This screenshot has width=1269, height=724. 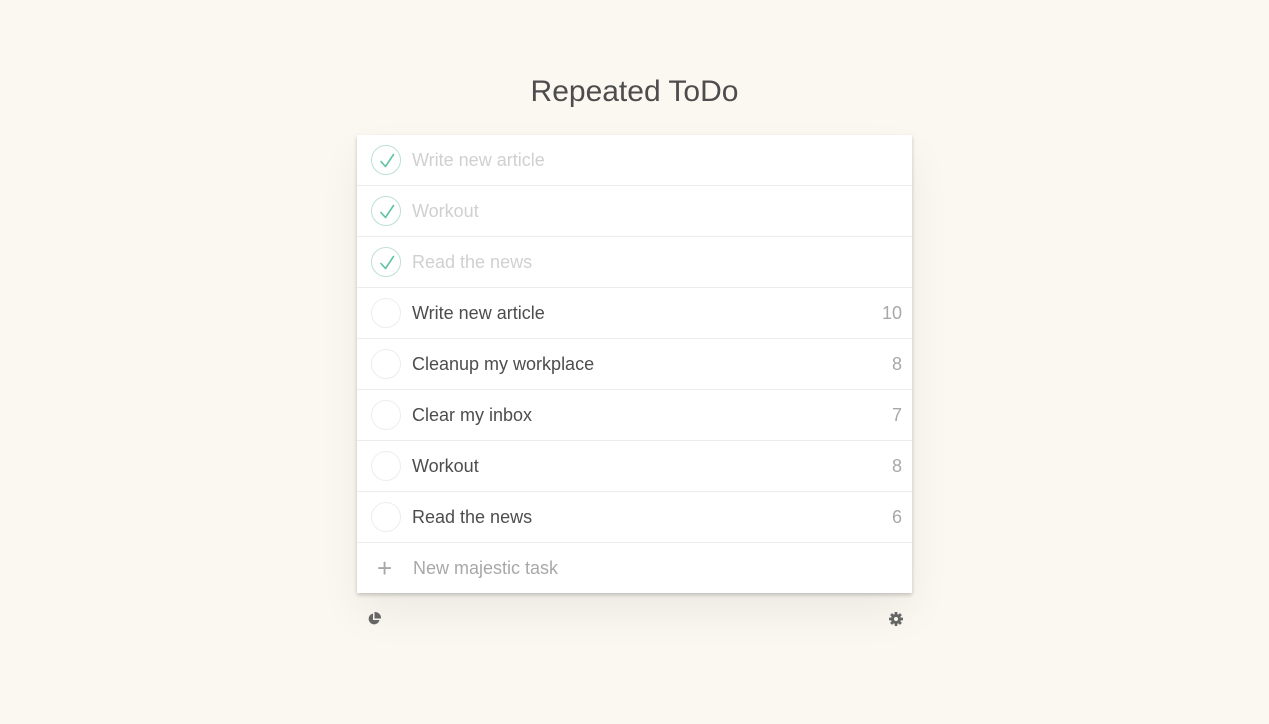 What do you see at coordinates (634, 313) in the screenshot?
I see `task-row: Write new article 10` at bounding box center [634, 313].